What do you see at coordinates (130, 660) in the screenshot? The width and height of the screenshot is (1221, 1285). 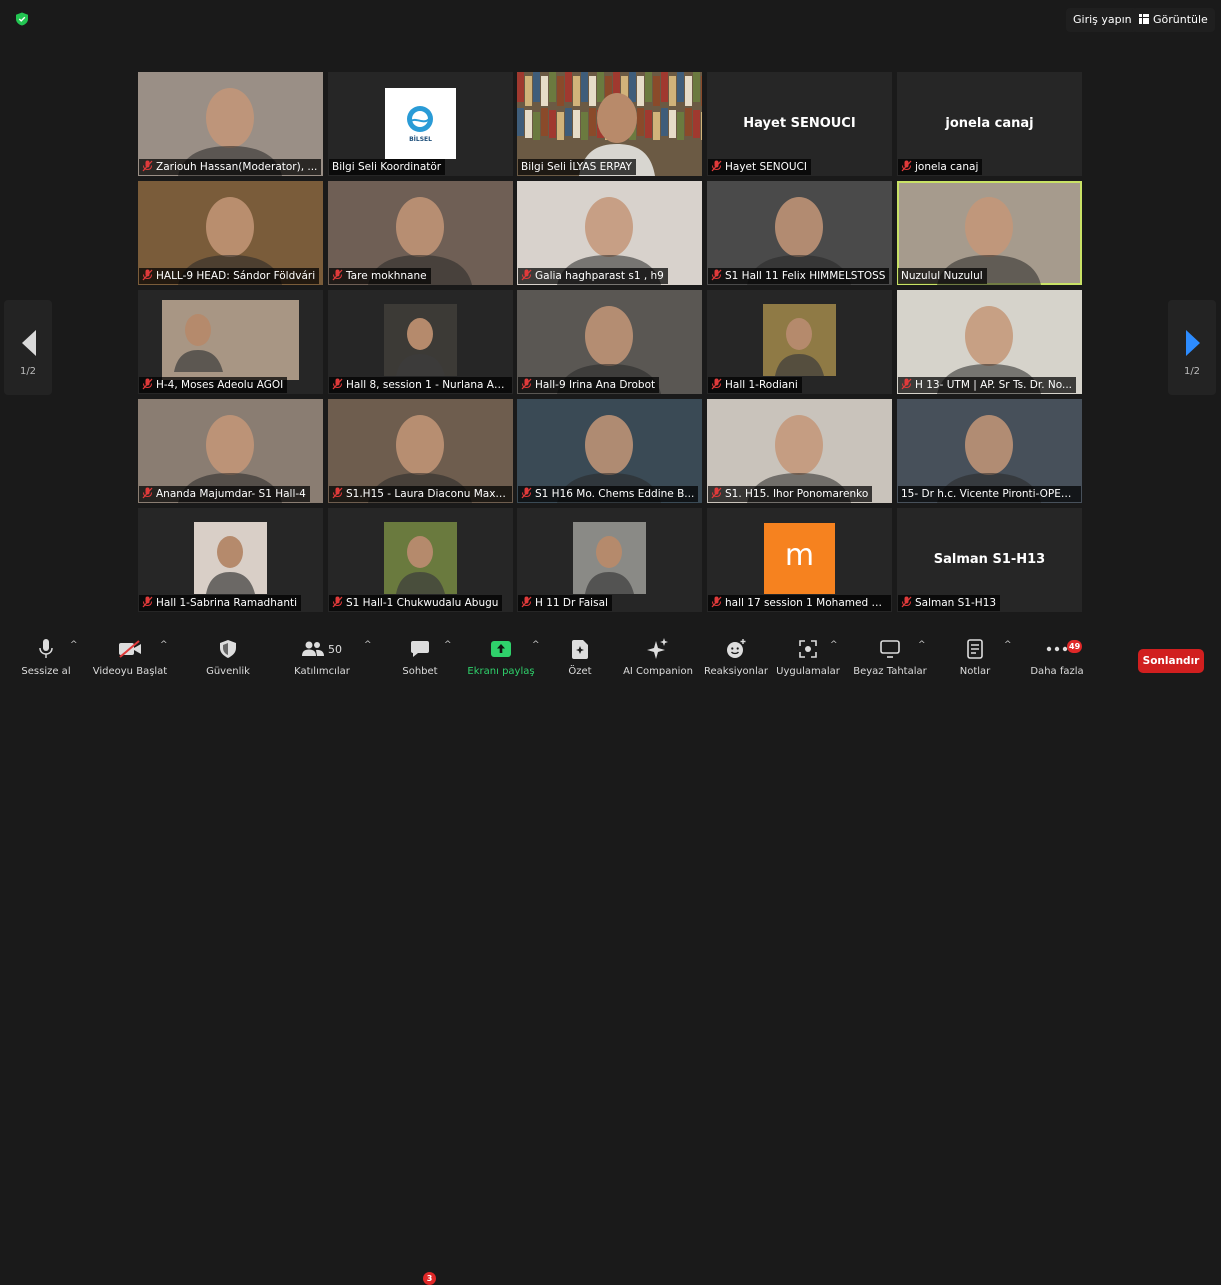 I see `start-video-button: Videoyu Başlat` at bounding box center [130, 660].